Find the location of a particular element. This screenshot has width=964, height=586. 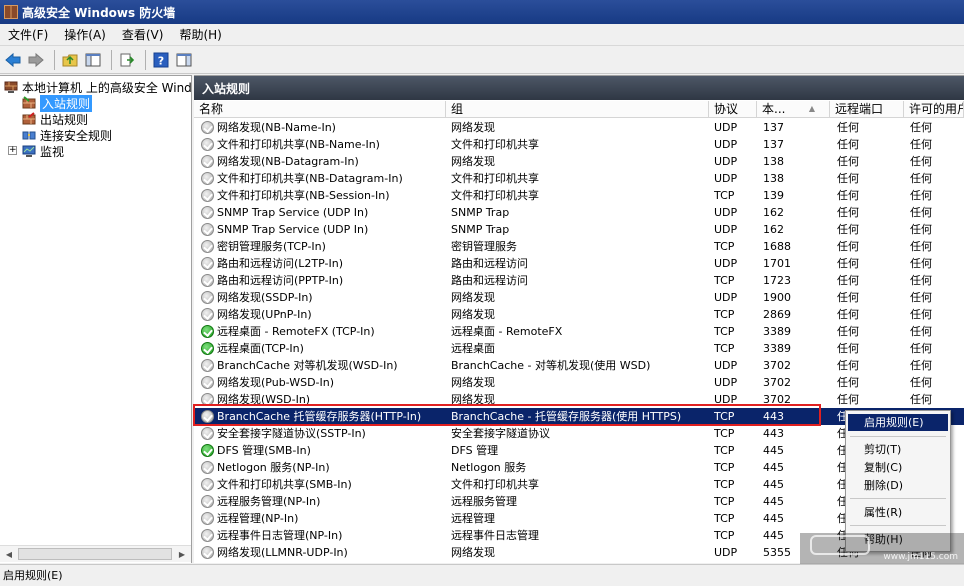

rule-name: 文件和打印机共享(NB-Name-In) is located at coordinates (298, 144).